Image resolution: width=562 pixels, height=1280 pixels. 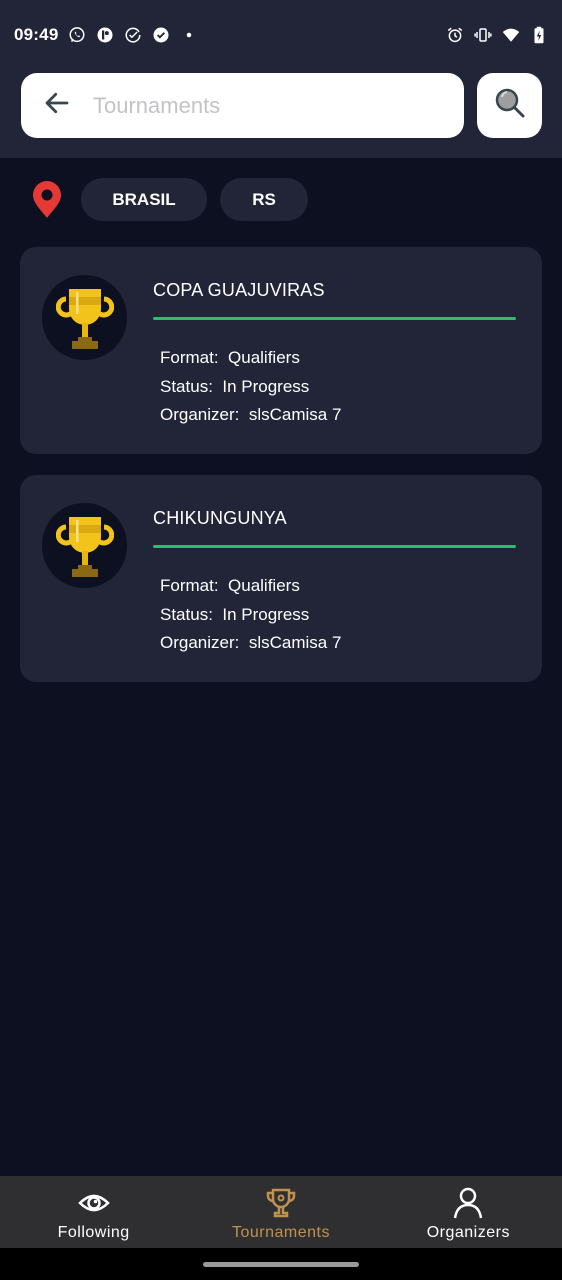 I want to click on whatsapp-icon, so click(x=77, y=35).